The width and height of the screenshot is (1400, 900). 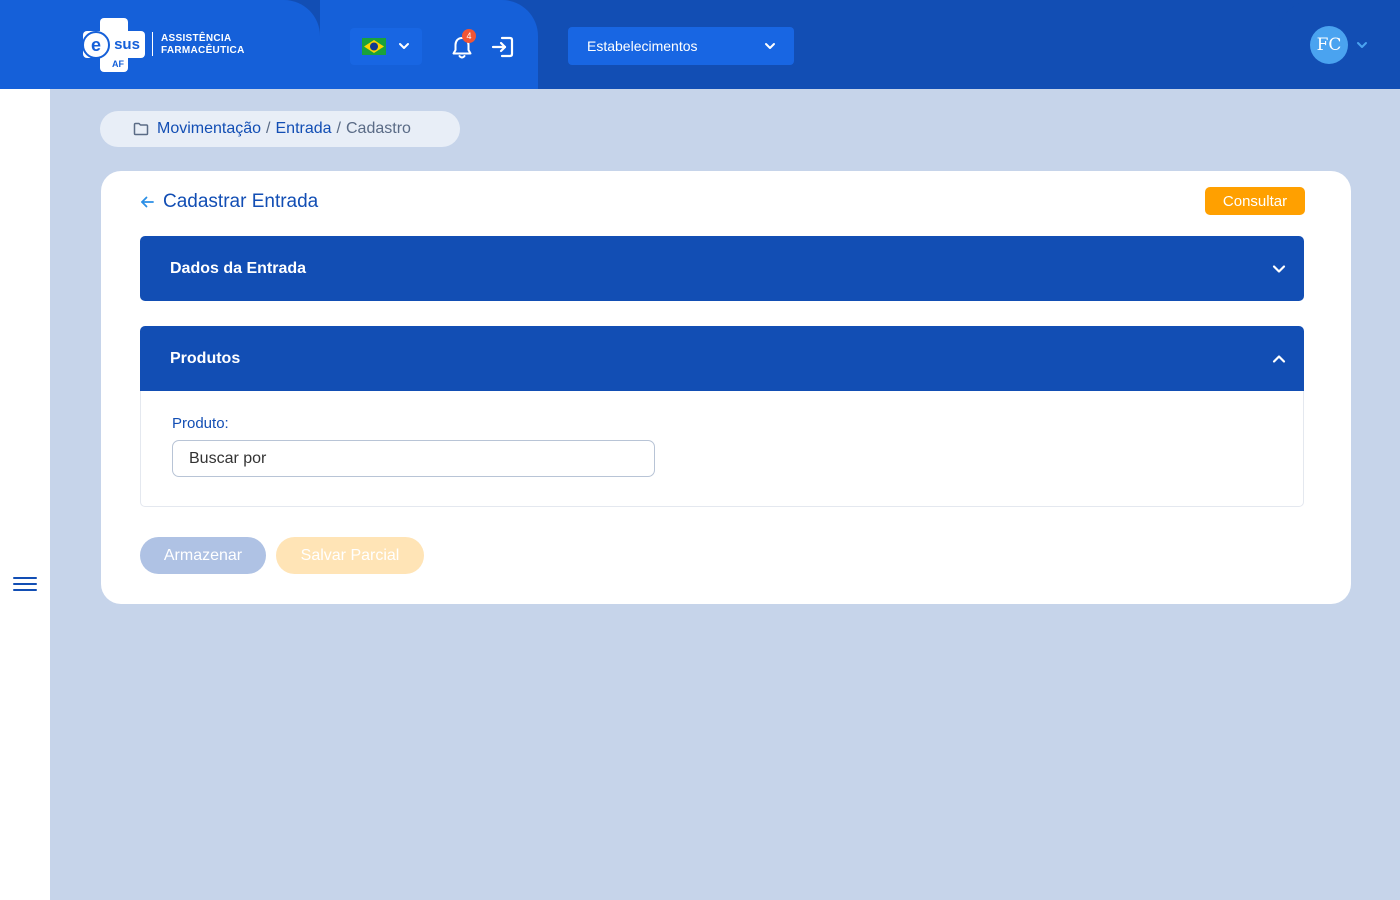 What do you see at coordinates (502, 47) in the screenshot?
I see `exit-icon` at bounding box center [502, 47].